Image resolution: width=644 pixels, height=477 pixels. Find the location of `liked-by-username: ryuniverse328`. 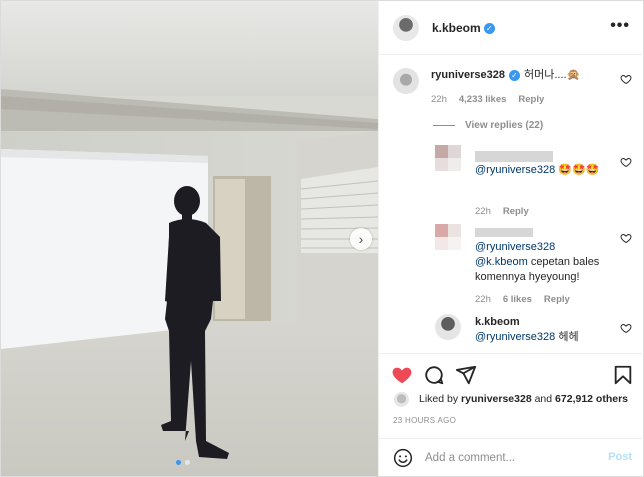

liked-by-username: ryuniverse328 is located at coordinates (496, 399).